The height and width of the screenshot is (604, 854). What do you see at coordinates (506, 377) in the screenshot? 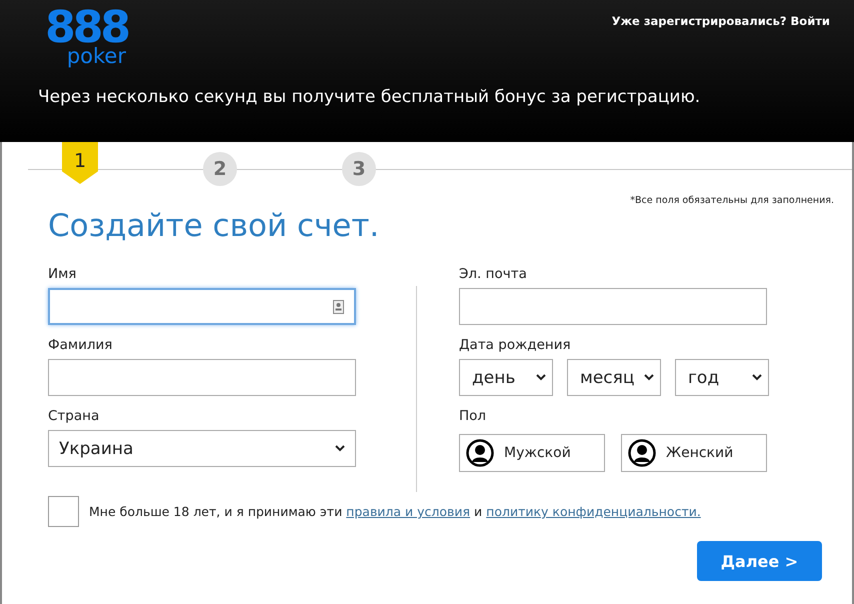
I see `date-select: день` at bounding box center [506, 377].